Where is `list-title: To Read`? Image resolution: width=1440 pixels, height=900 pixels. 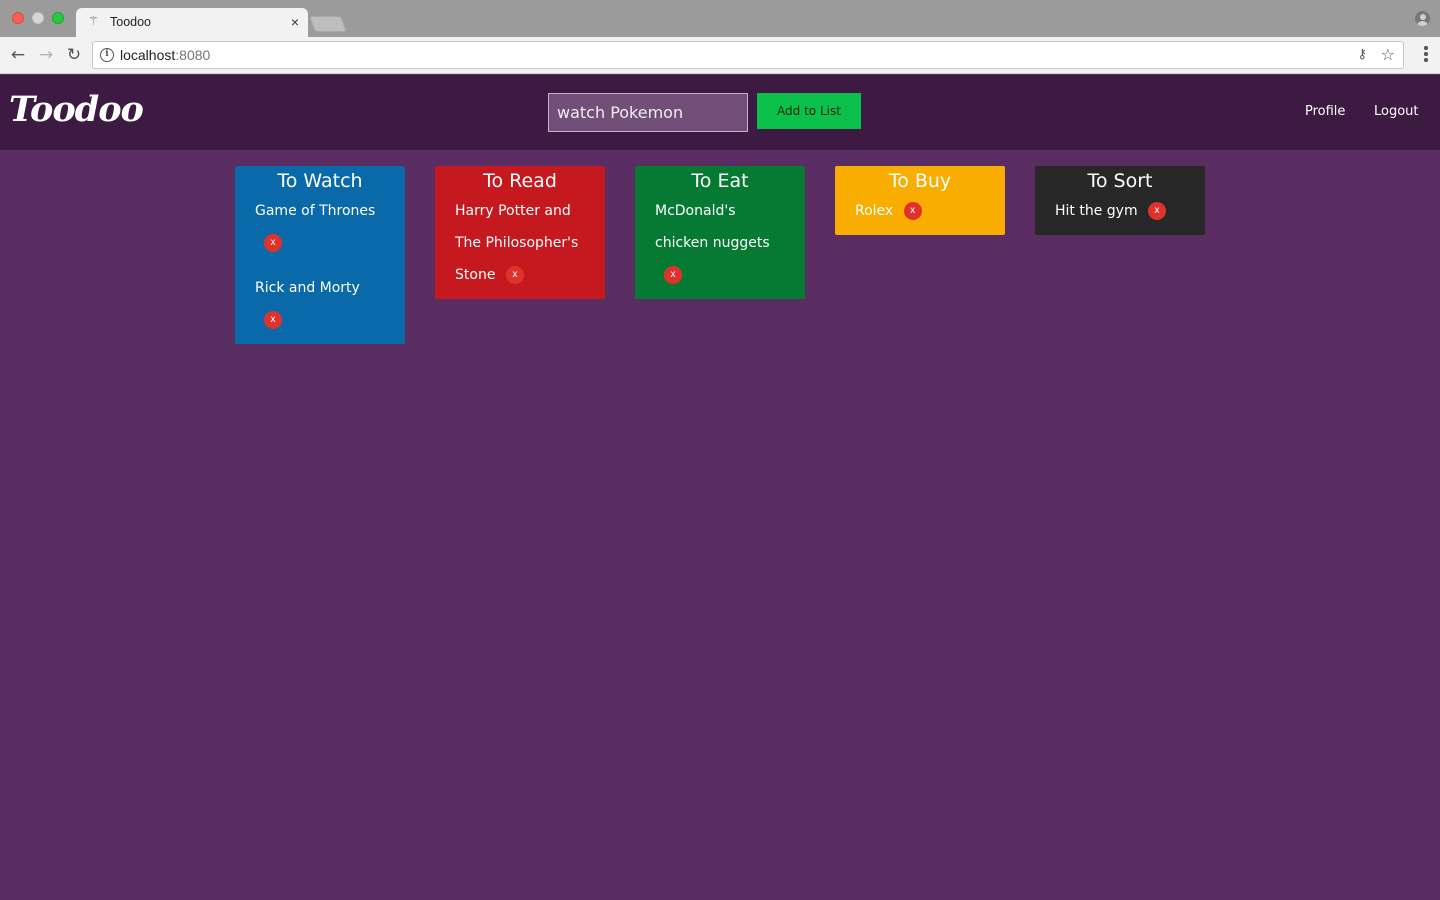
list-title: To Read is located at coordinates (520, 181).